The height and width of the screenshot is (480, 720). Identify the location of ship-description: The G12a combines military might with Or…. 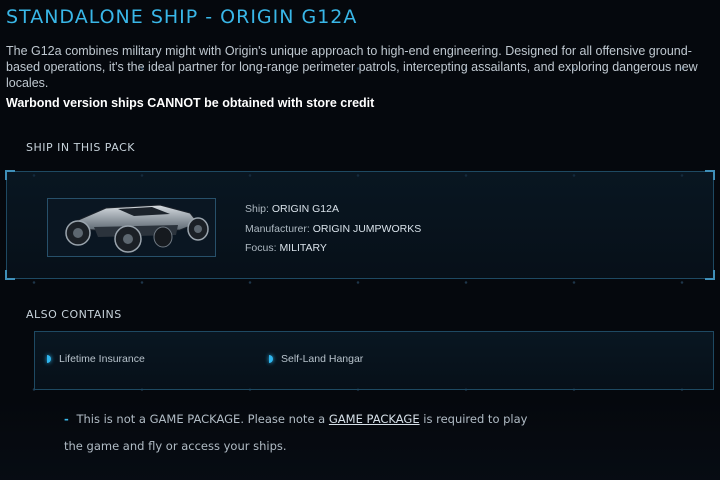
(352, 67).